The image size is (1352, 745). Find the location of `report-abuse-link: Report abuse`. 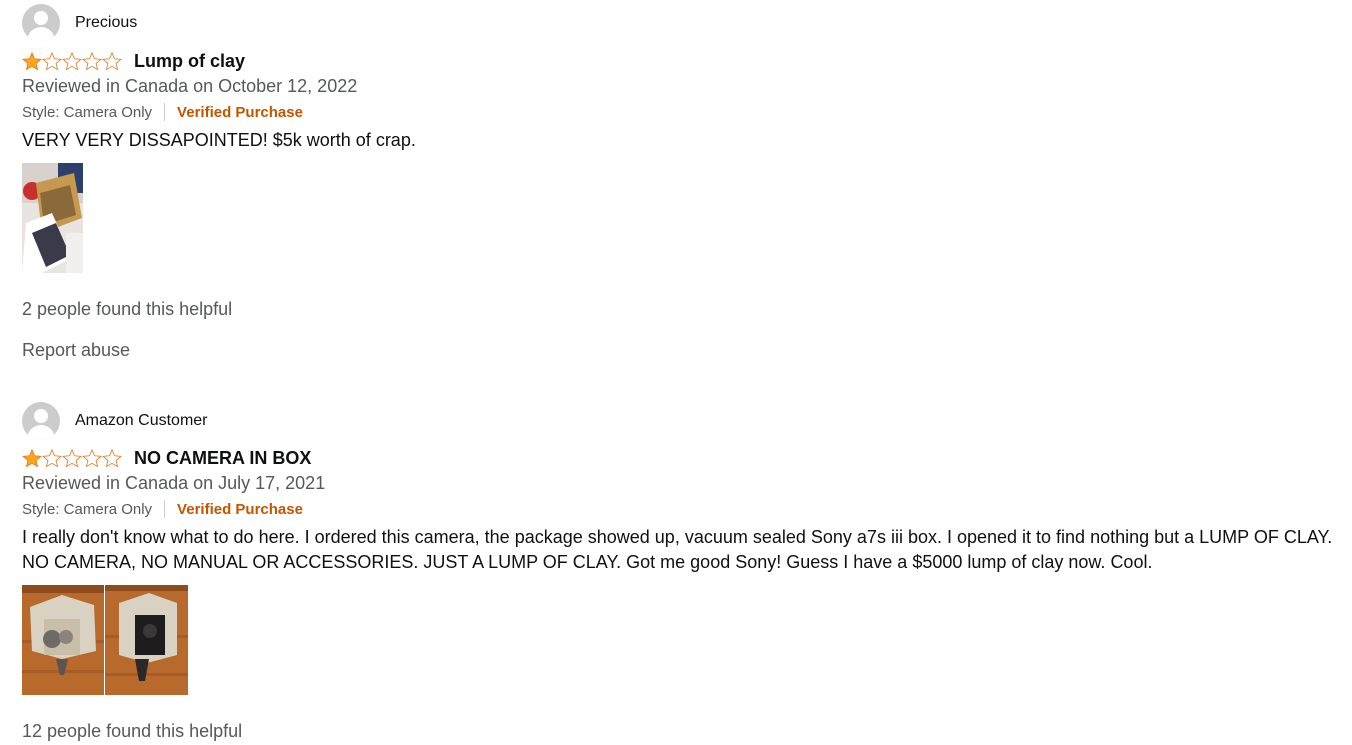

report-abuse-link: Report abuse is located at coordinates (684, 350).